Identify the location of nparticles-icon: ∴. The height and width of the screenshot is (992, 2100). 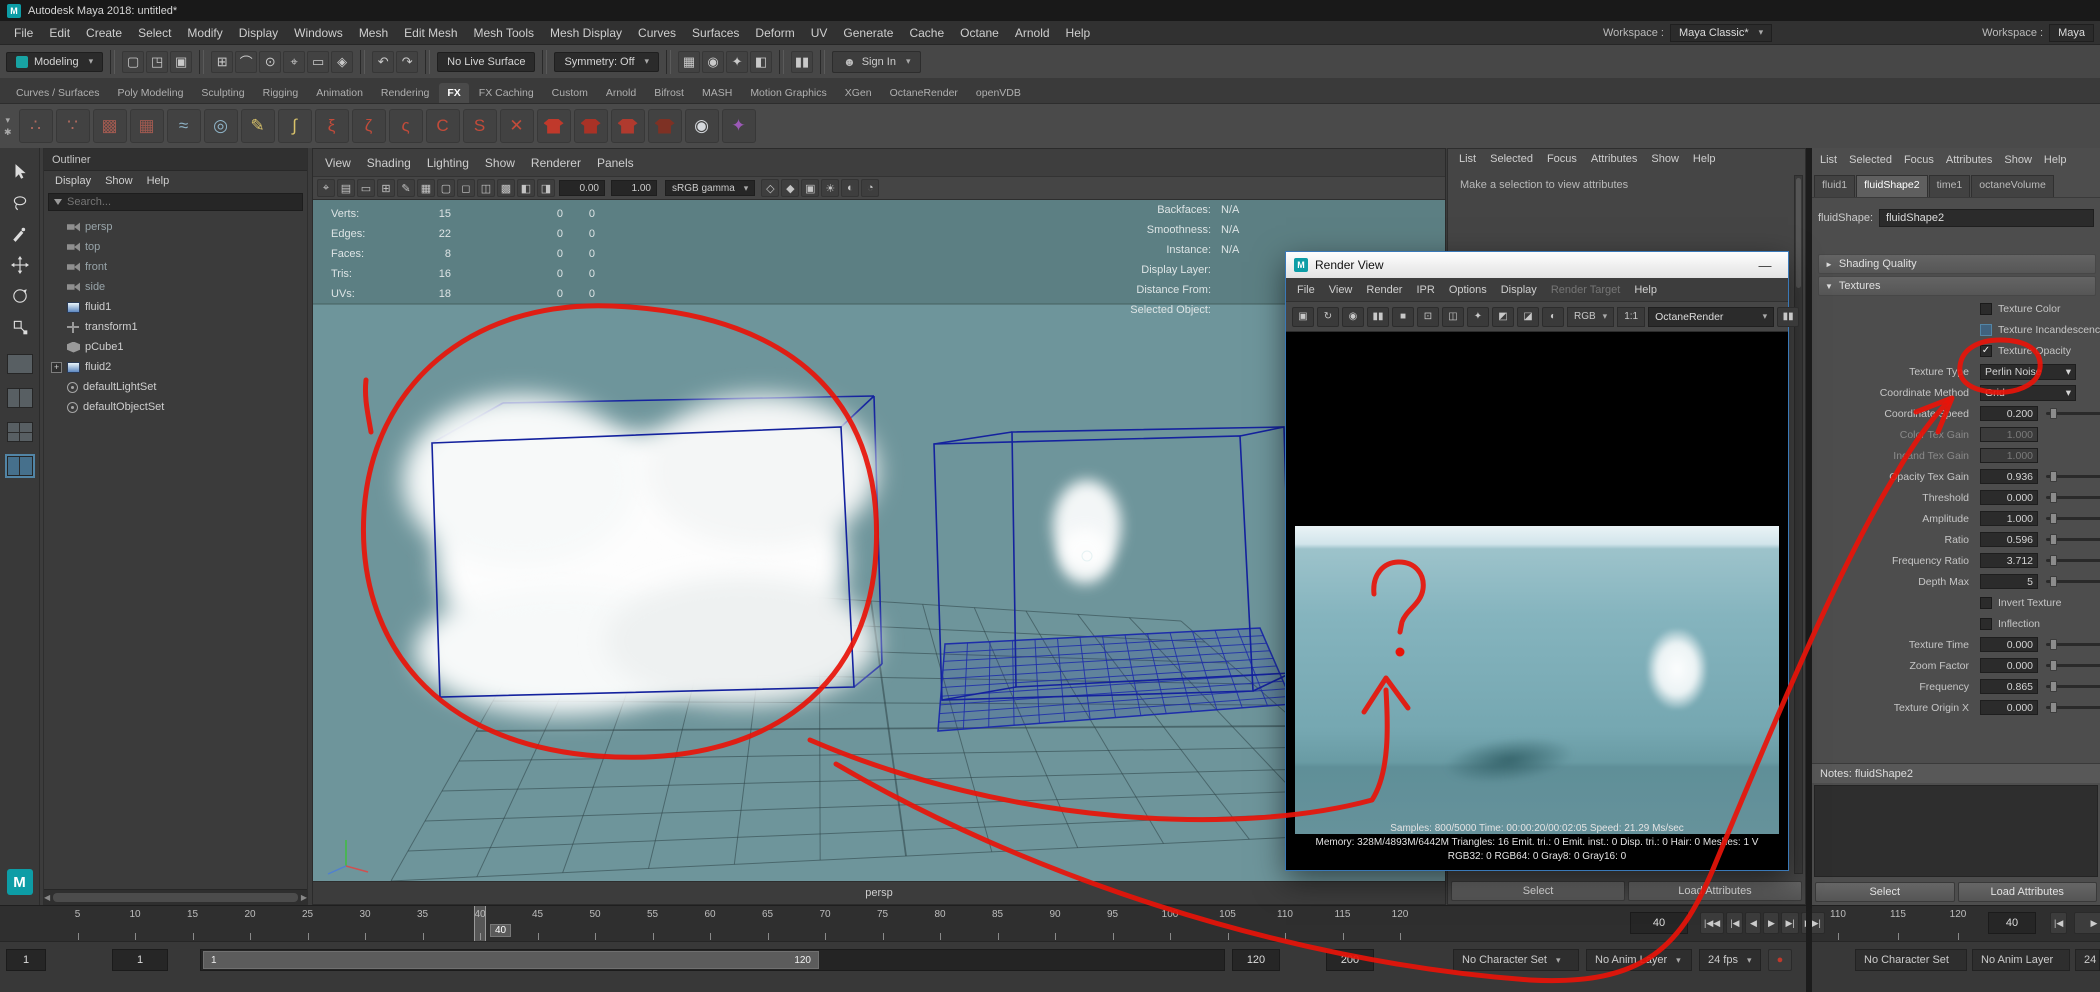
(35, 126).